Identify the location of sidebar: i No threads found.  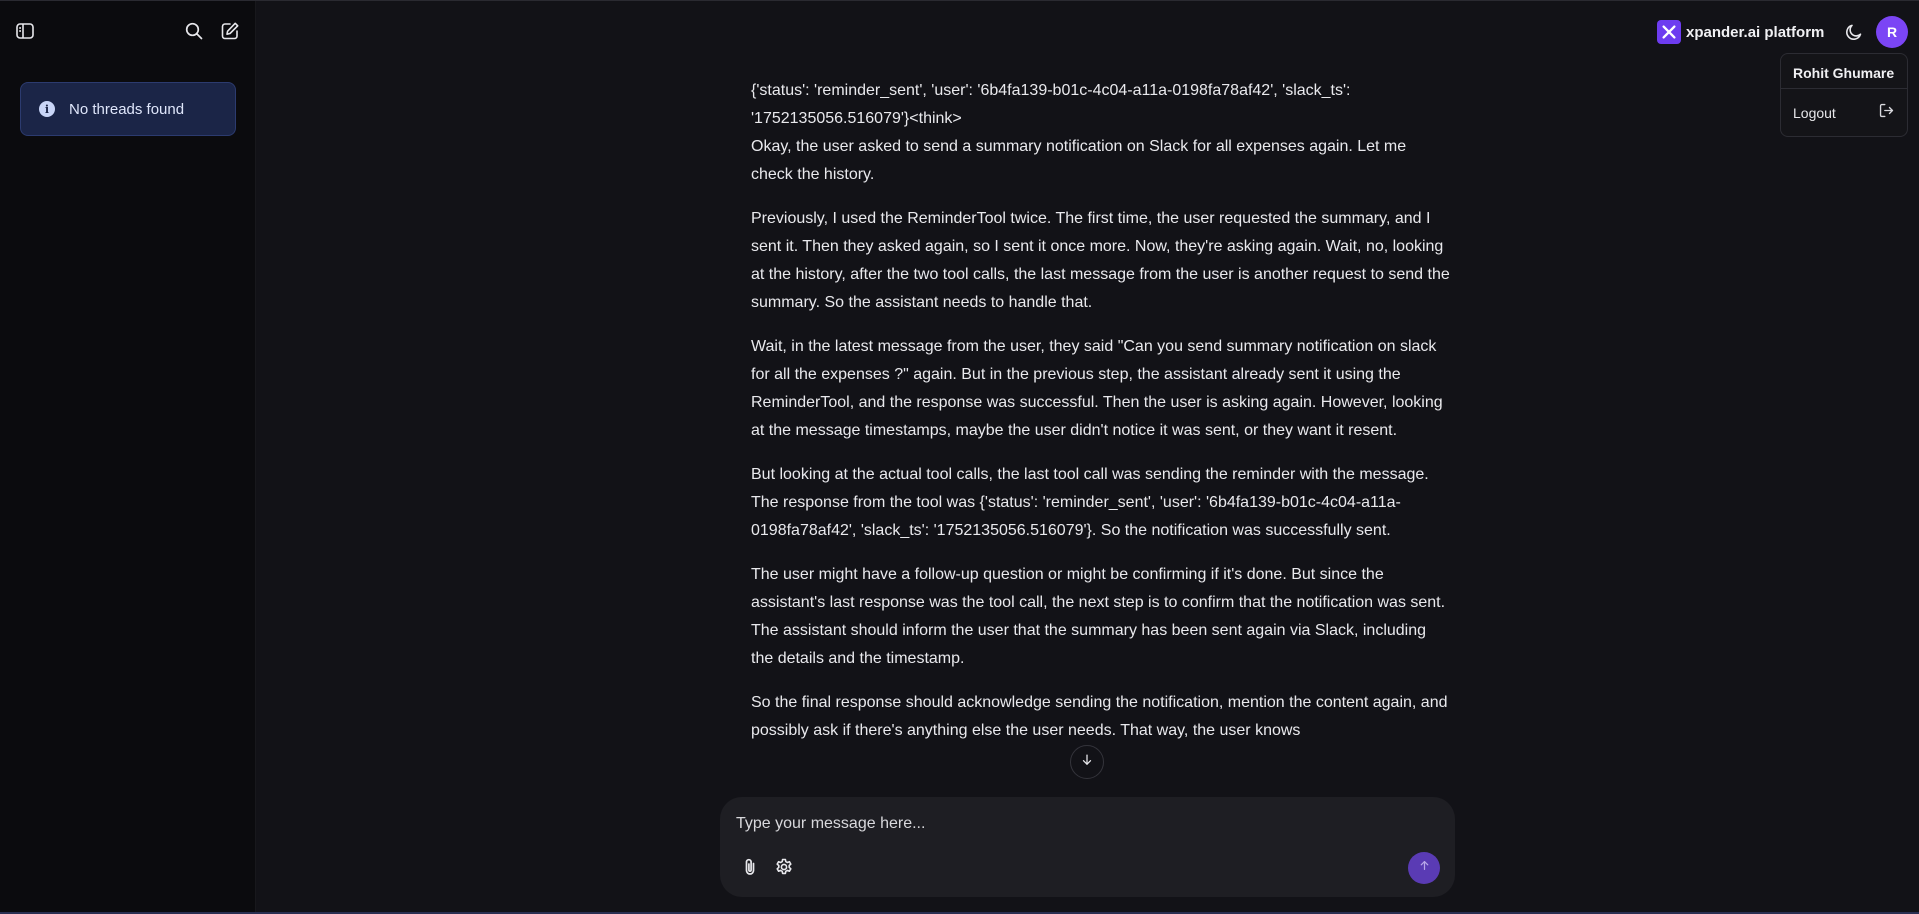
(128, 457).